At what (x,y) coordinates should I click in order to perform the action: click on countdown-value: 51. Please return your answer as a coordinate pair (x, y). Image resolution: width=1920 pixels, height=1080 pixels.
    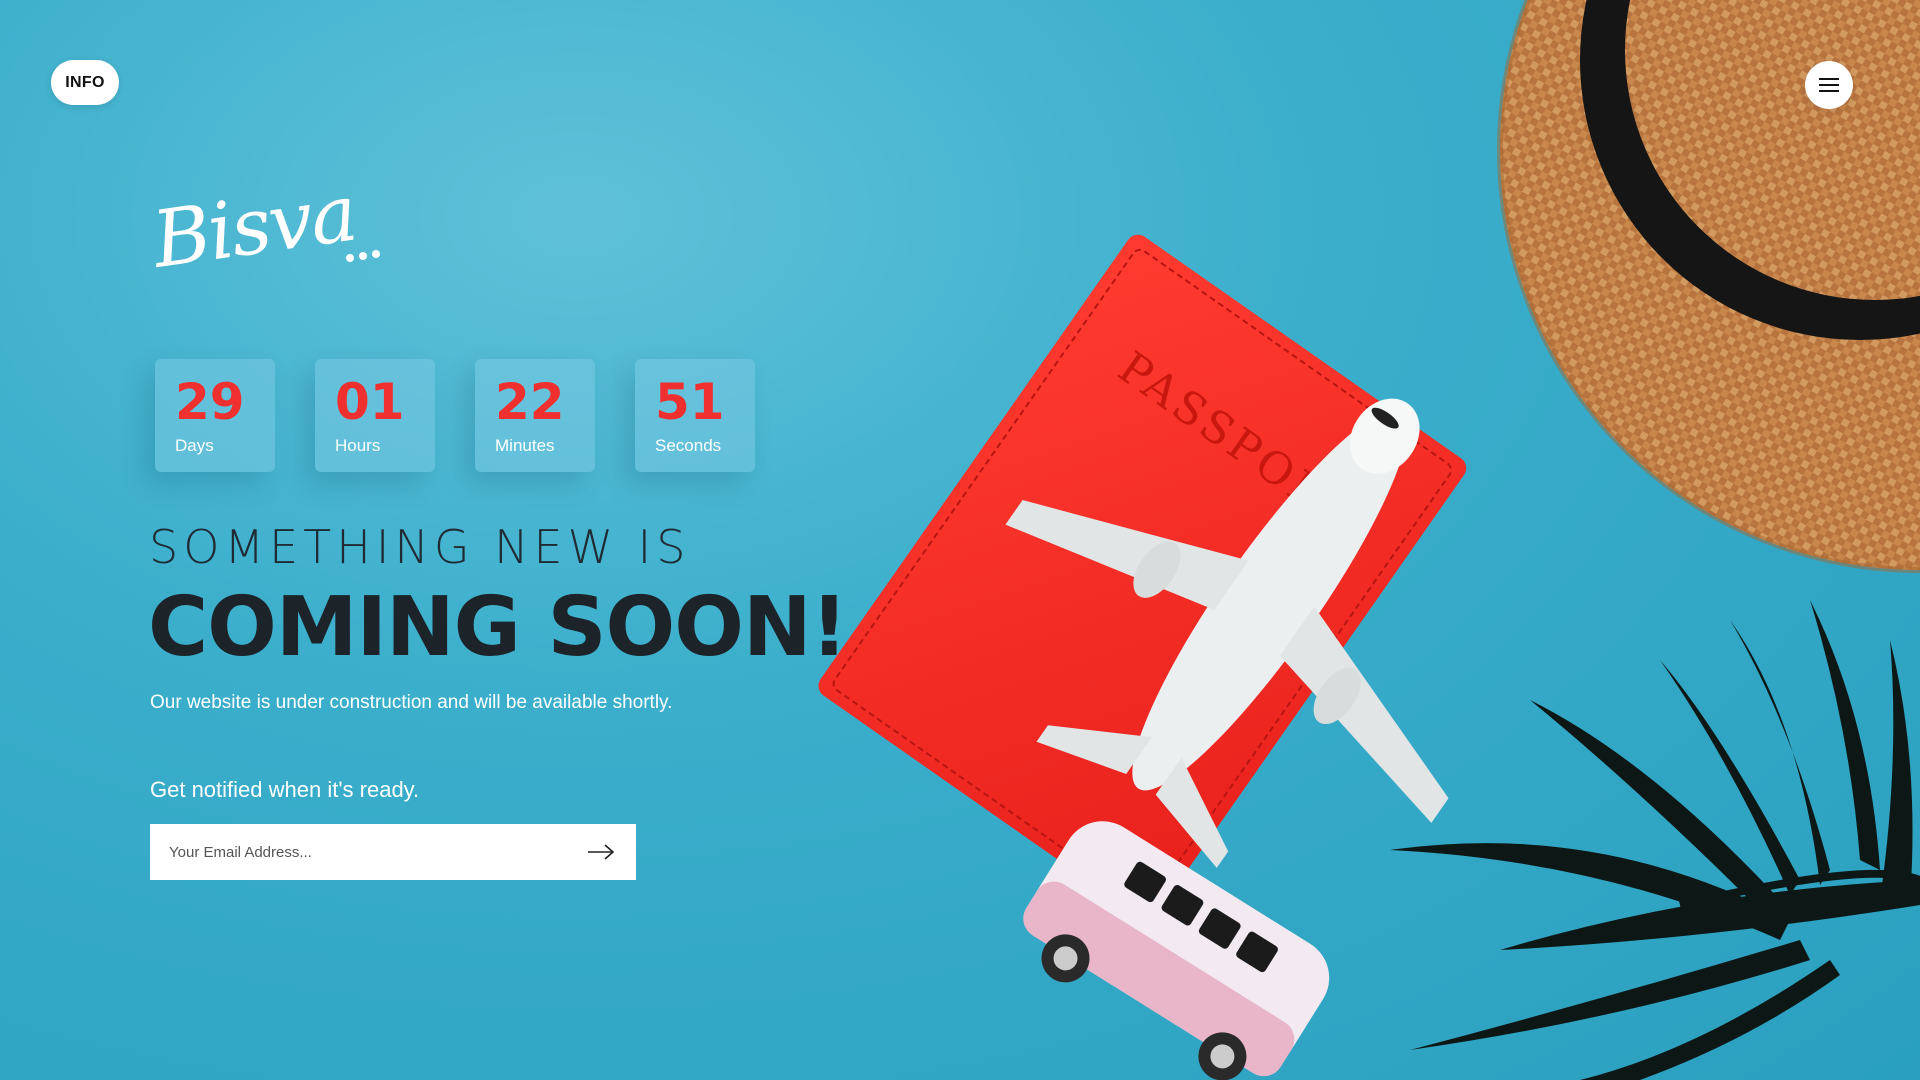
    Looking at the image, I should click on (690, 402).